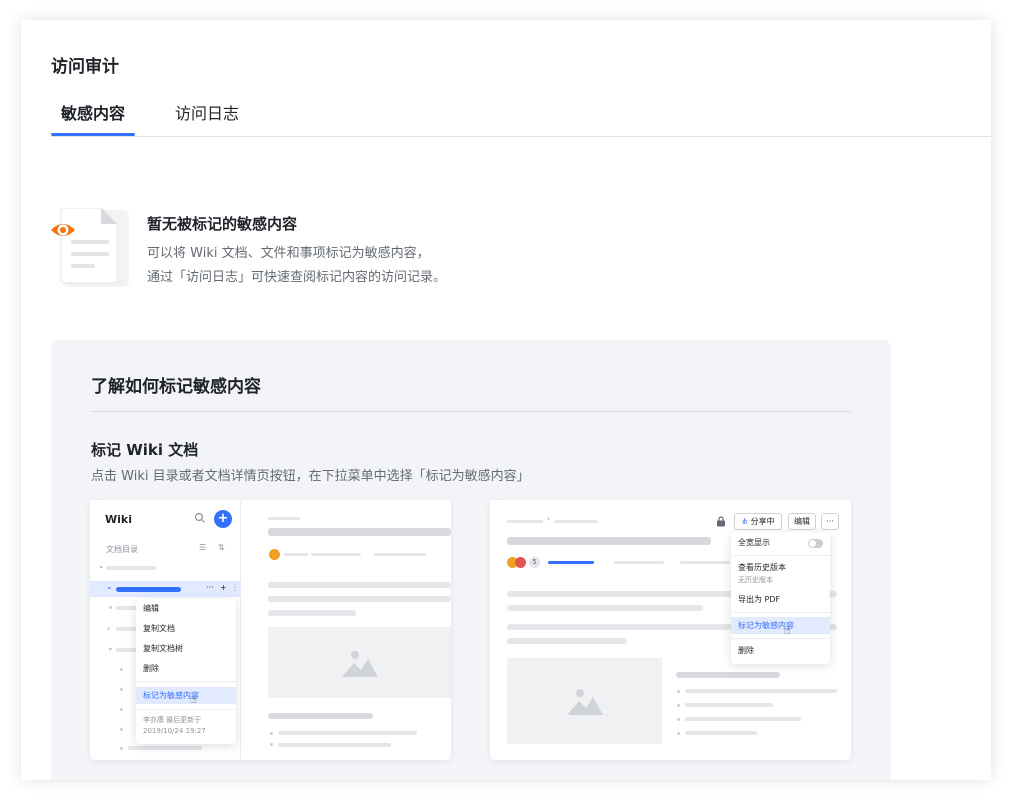 This screenshot has width=1011, height=800. I want to click on tree-row-title-placeholder, so click(148, 589).